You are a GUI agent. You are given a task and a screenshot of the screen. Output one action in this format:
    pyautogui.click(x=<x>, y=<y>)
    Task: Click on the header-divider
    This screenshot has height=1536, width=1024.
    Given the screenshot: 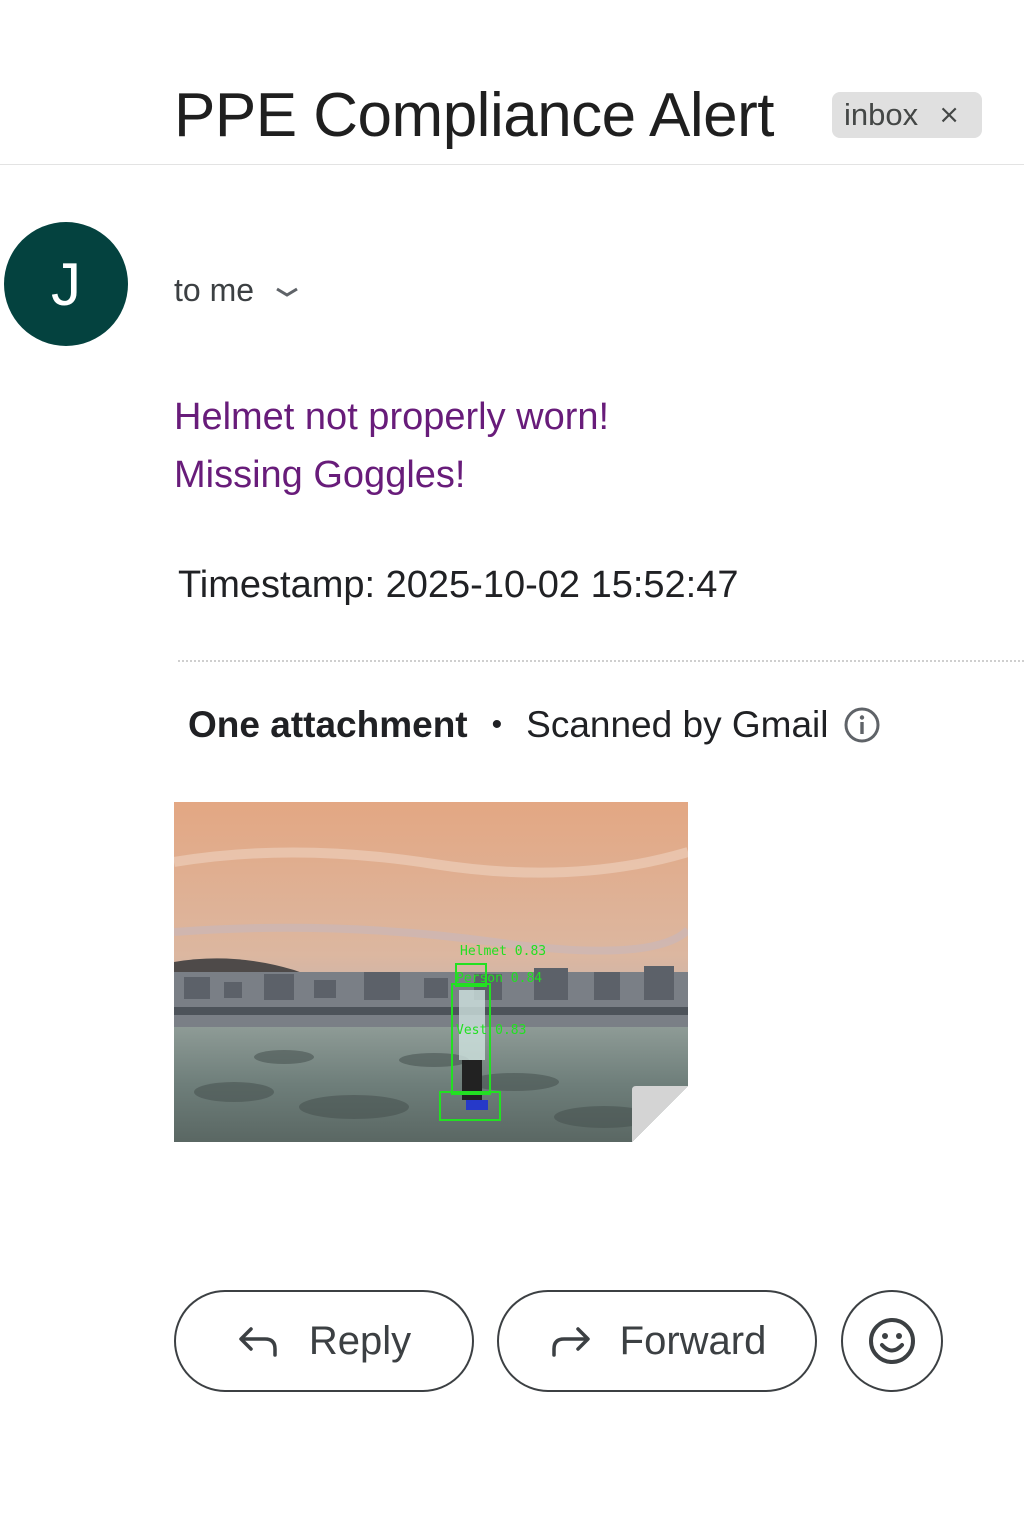 What is the action you would take?
    pyautogui.click(x=512, y=164)
    